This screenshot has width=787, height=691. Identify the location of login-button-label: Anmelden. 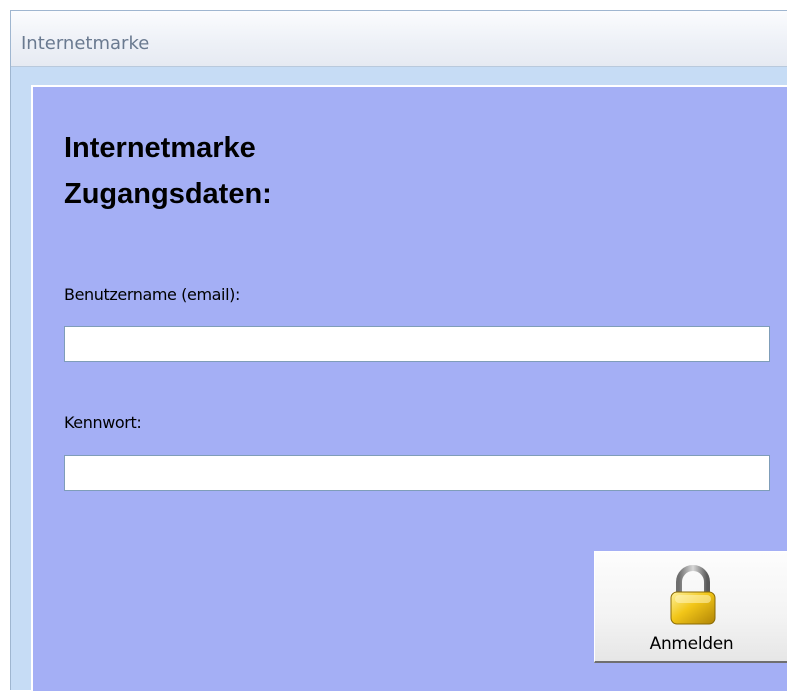
(691, 644).